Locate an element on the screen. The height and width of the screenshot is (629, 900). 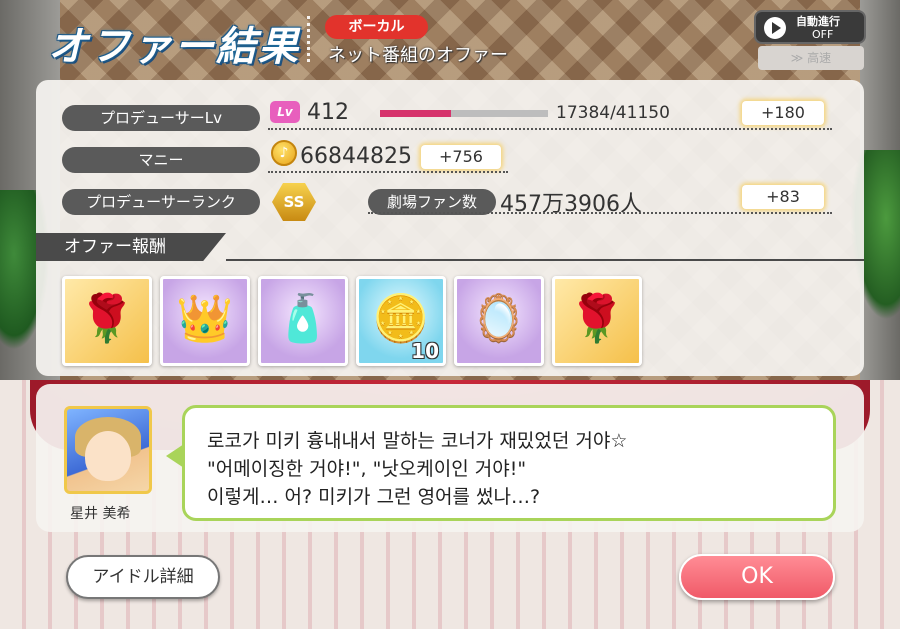
money-value: 66844825 is located at coordinates (356, 156).